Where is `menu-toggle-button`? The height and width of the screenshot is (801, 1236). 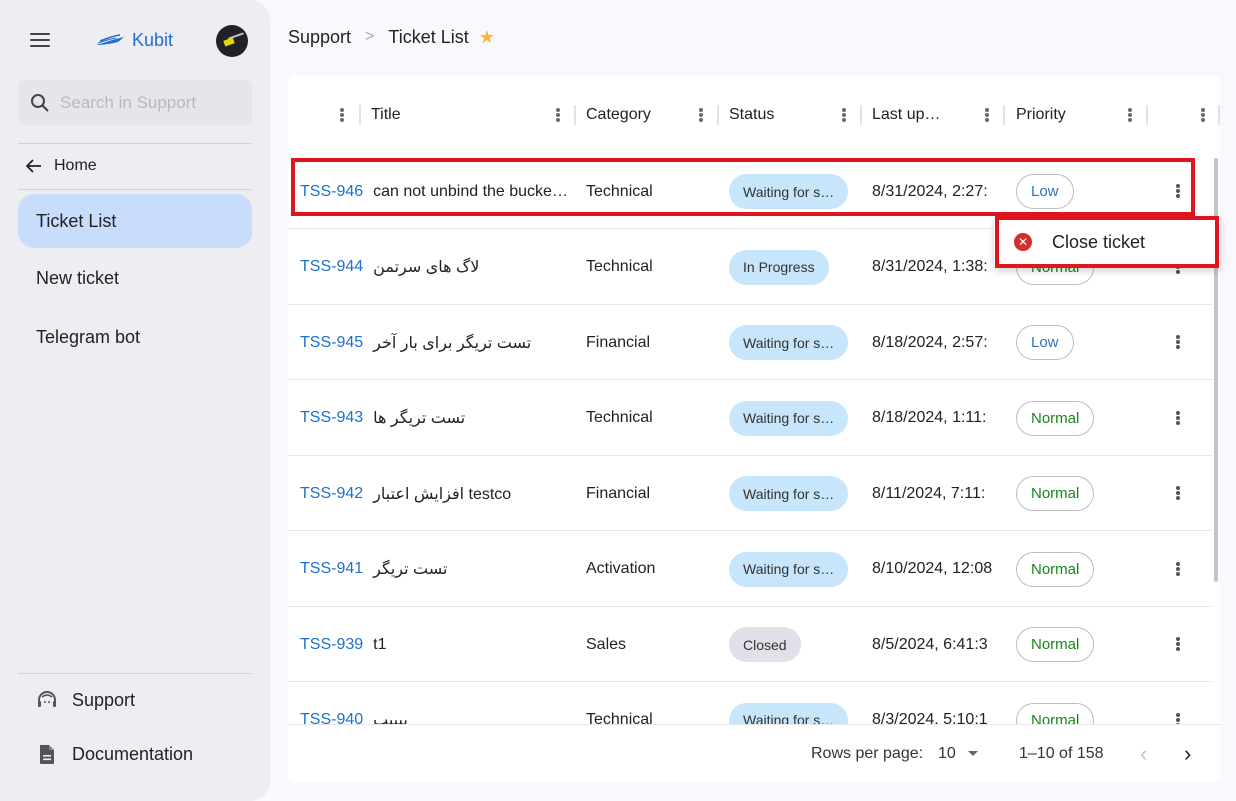 menu-toggle-button is located at coordinates (40, 40).